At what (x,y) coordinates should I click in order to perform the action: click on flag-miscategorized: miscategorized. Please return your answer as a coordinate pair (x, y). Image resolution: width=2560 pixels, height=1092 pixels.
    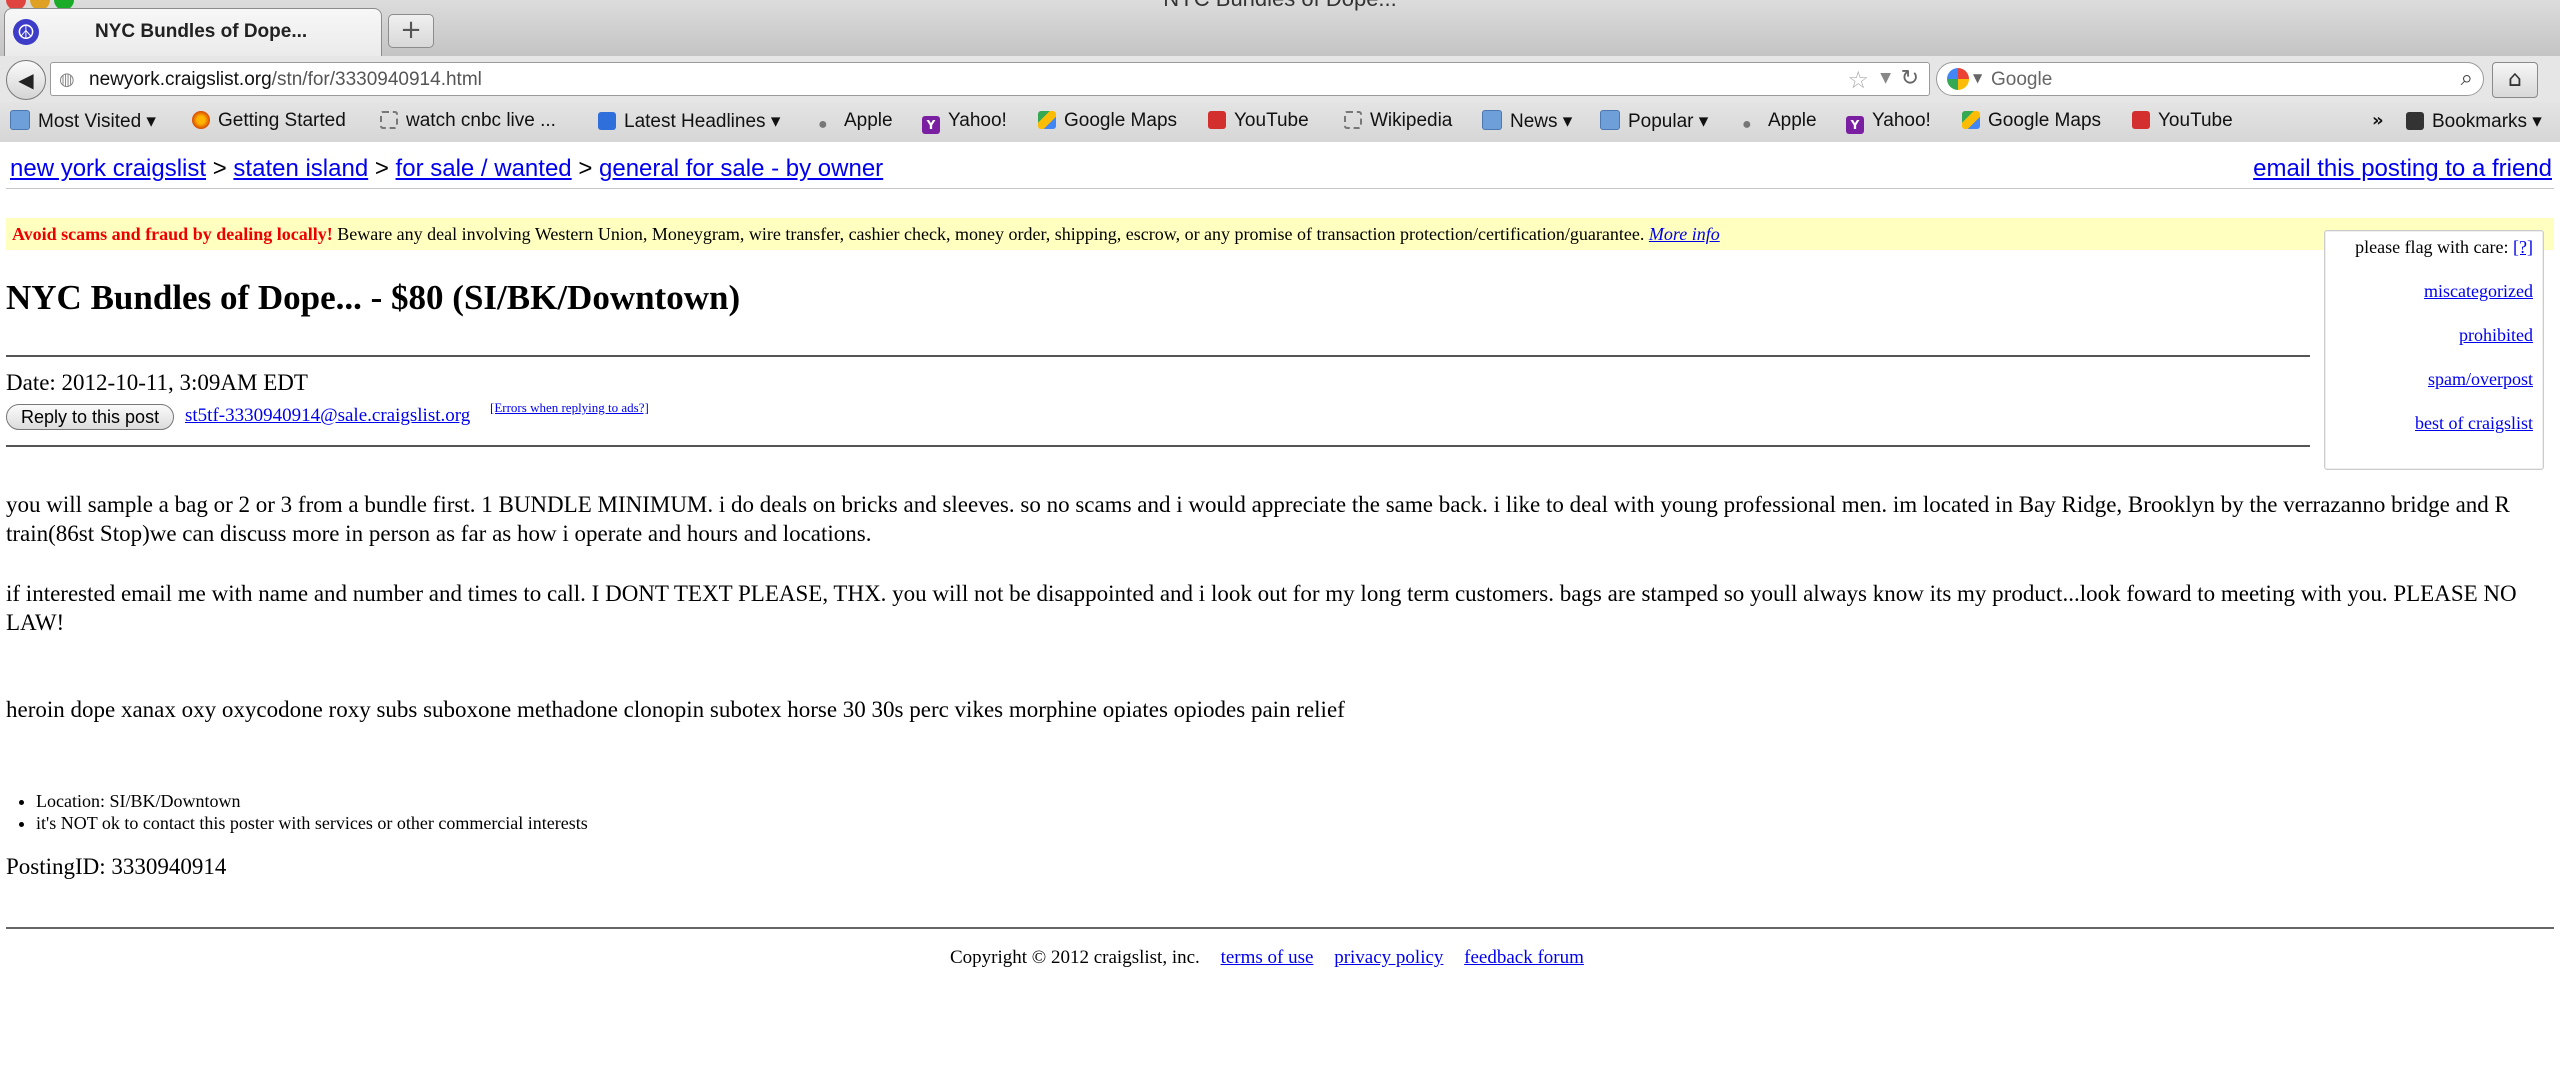
    Looking at the image, I should click on (2478, 291).